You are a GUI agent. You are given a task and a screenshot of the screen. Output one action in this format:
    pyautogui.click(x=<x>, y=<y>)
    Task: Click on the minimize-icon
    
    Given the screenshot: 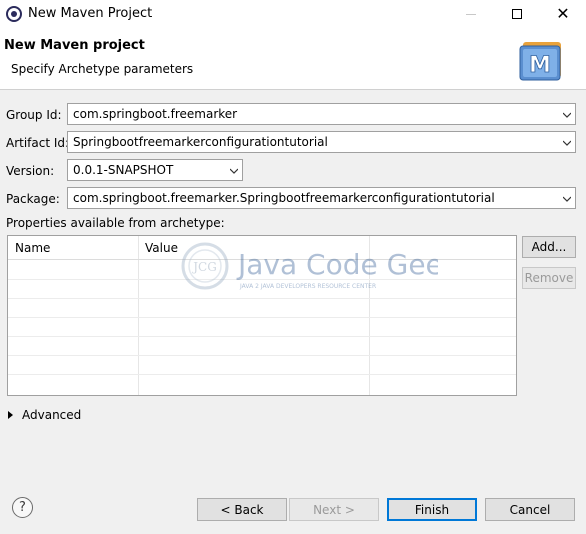 What is the action you would take?
    pyautogui.click(x=471, y=14)
    